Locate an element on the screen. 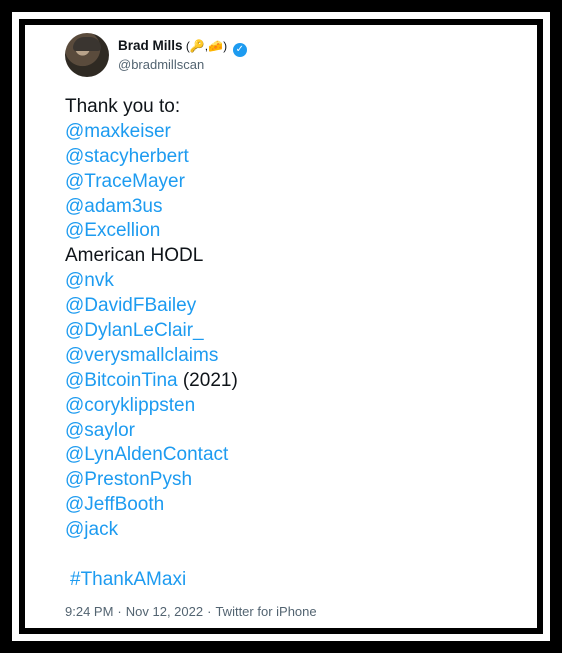 The width and height of the screenshot is (562, 653). tweet-line: American HODL is located at coordinates (151, 256).